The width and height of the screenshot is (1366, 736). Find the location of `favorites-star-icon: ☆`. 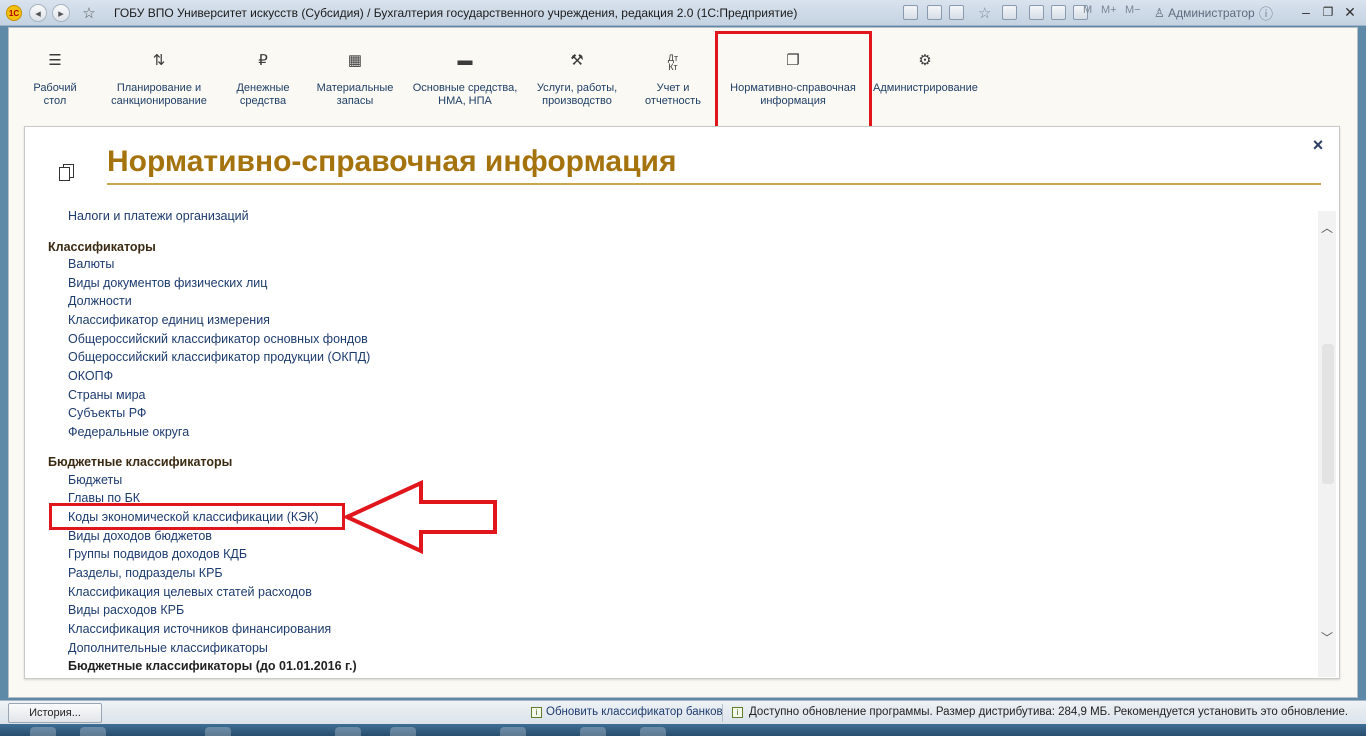

favorites-star-icon: ☆ is located at coordinates (89, 13).